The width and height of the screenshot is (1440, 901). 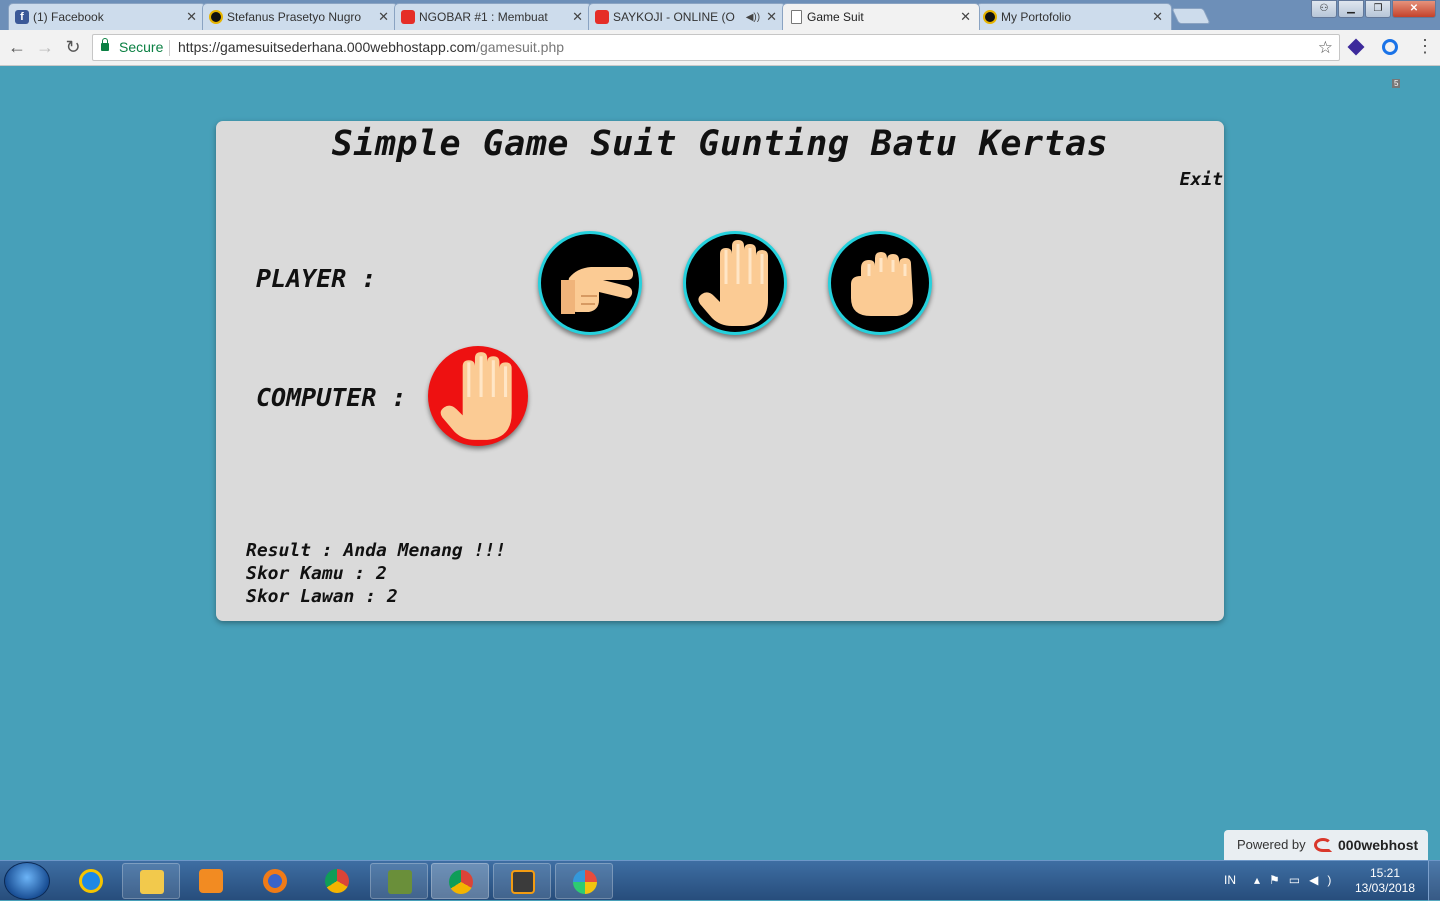 What do you see at coordinates (68, 17) in the screenshot?
I see `tab-title: (1) Facebook` at bounding box center [68, 17].